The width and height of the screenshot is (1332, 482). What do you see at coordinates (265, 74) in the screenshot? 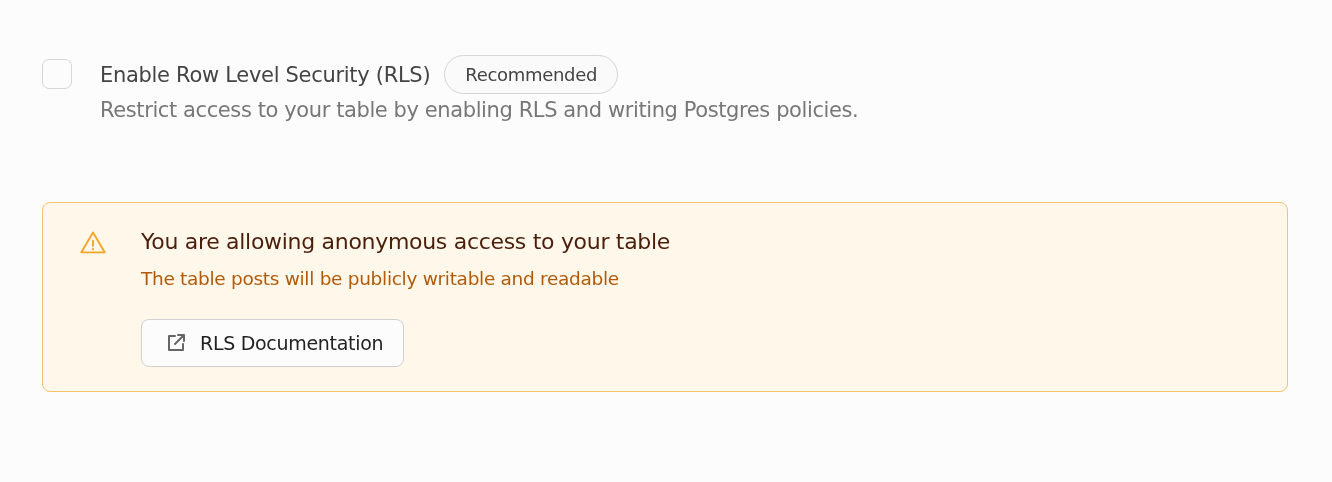
I see `checkbox-label: Enable Row Level Security (RLS)` at bounding box center [265, 74].